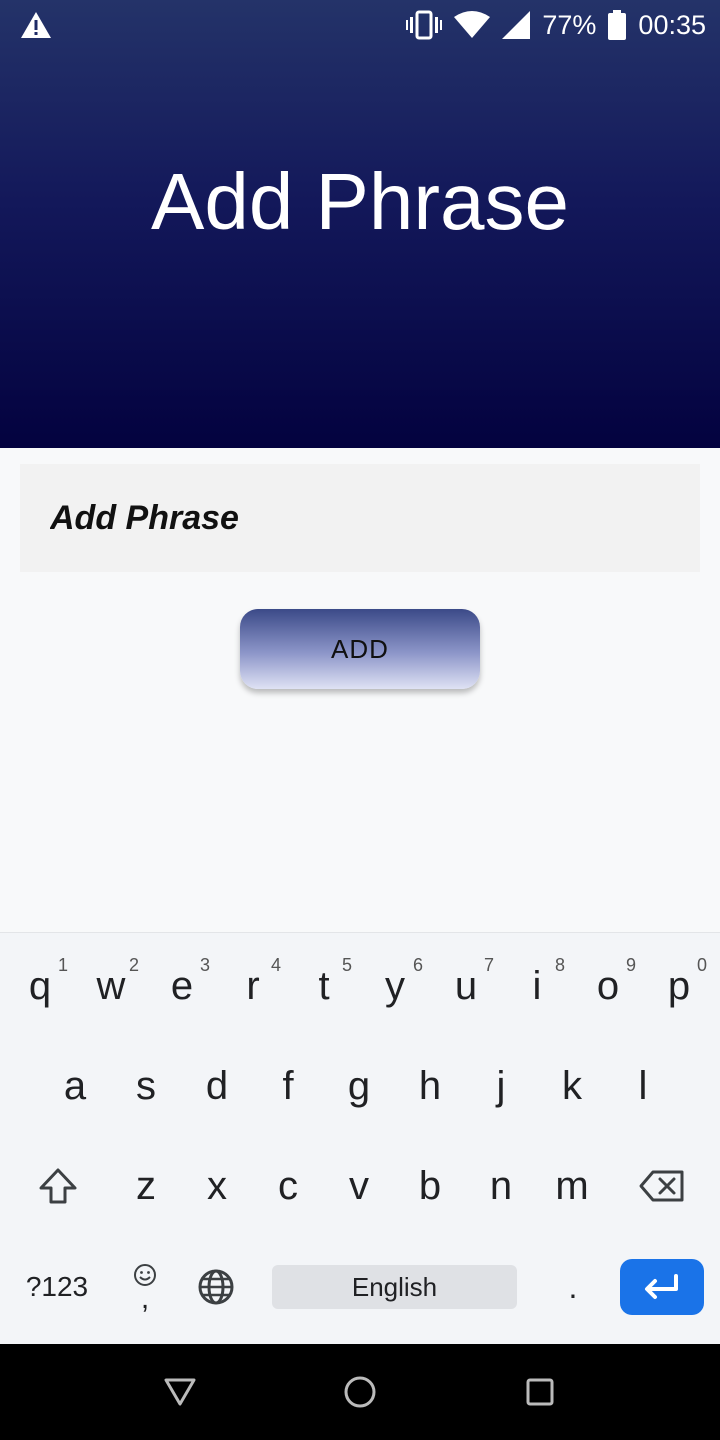 The height and width of the screenshot is (1440, 720). What do you see at coordinates (572, 1086) in the screenshot?
I see `key-k: k` at bounding box center [572, 1086].